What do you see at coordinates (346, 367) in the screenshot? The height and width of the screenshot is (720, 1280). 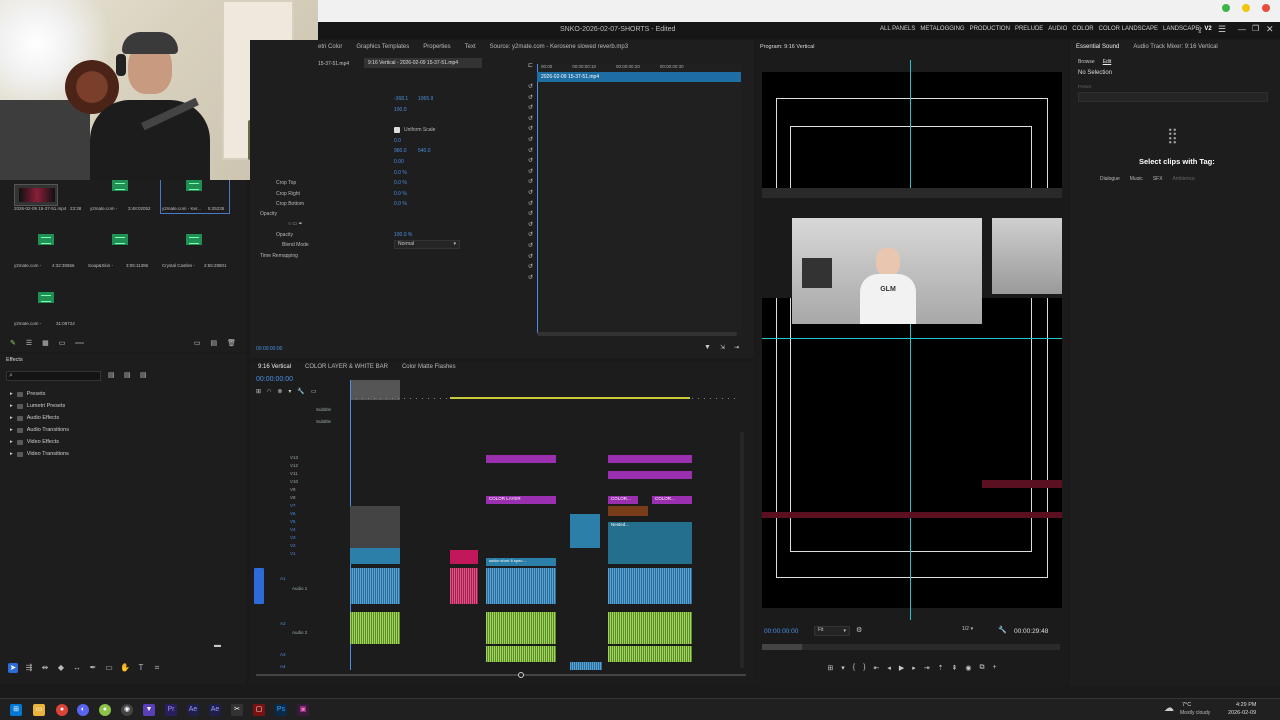 I see `tab-sequence: COLOR LAYER & WHITE BAR` at bounding box center [346, 367].